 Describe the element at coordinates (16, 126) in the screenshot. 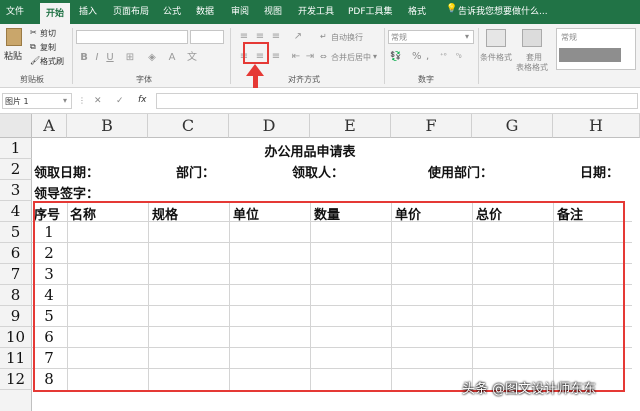

I see `select-all-corner` at that location.